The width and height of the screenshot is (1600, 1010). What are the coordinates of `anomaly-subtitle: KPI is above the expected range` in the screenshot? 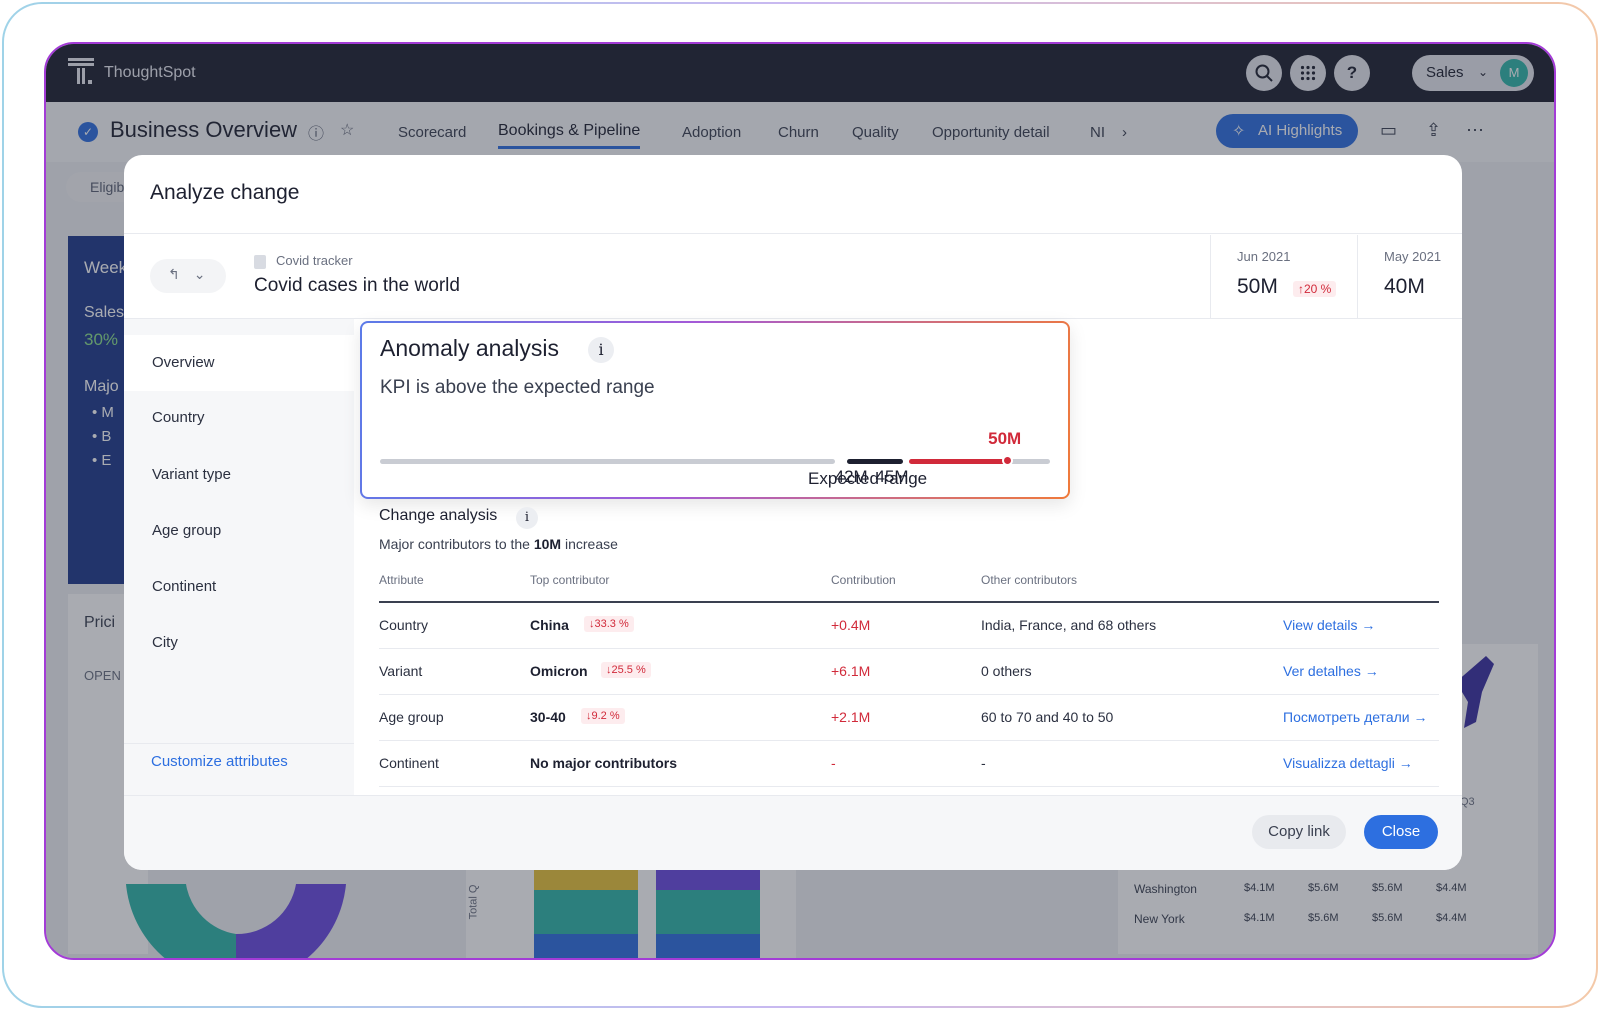 It's located at (517, 387).